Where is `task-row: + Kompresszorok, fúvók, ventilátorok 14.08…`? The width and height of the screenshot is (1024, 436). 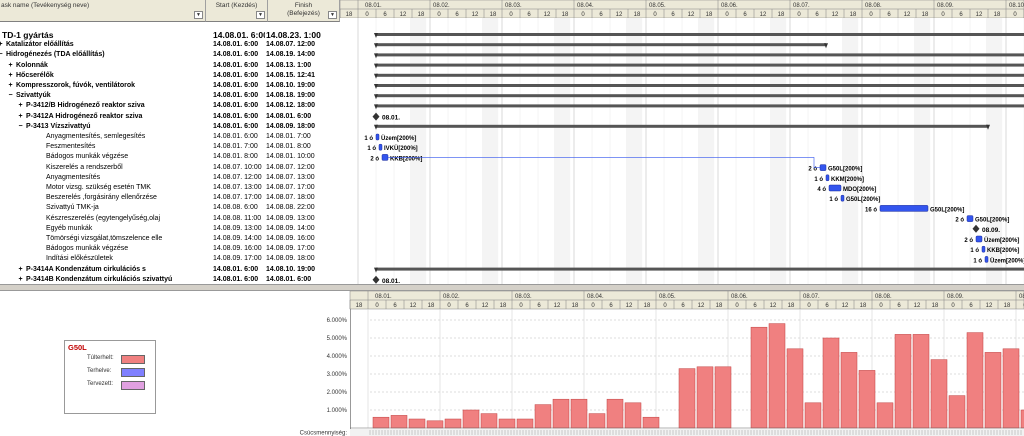
task-row: + Kompresszorok, fúvók, ventilátorok 14.08… is located at coordinates (170, 86).